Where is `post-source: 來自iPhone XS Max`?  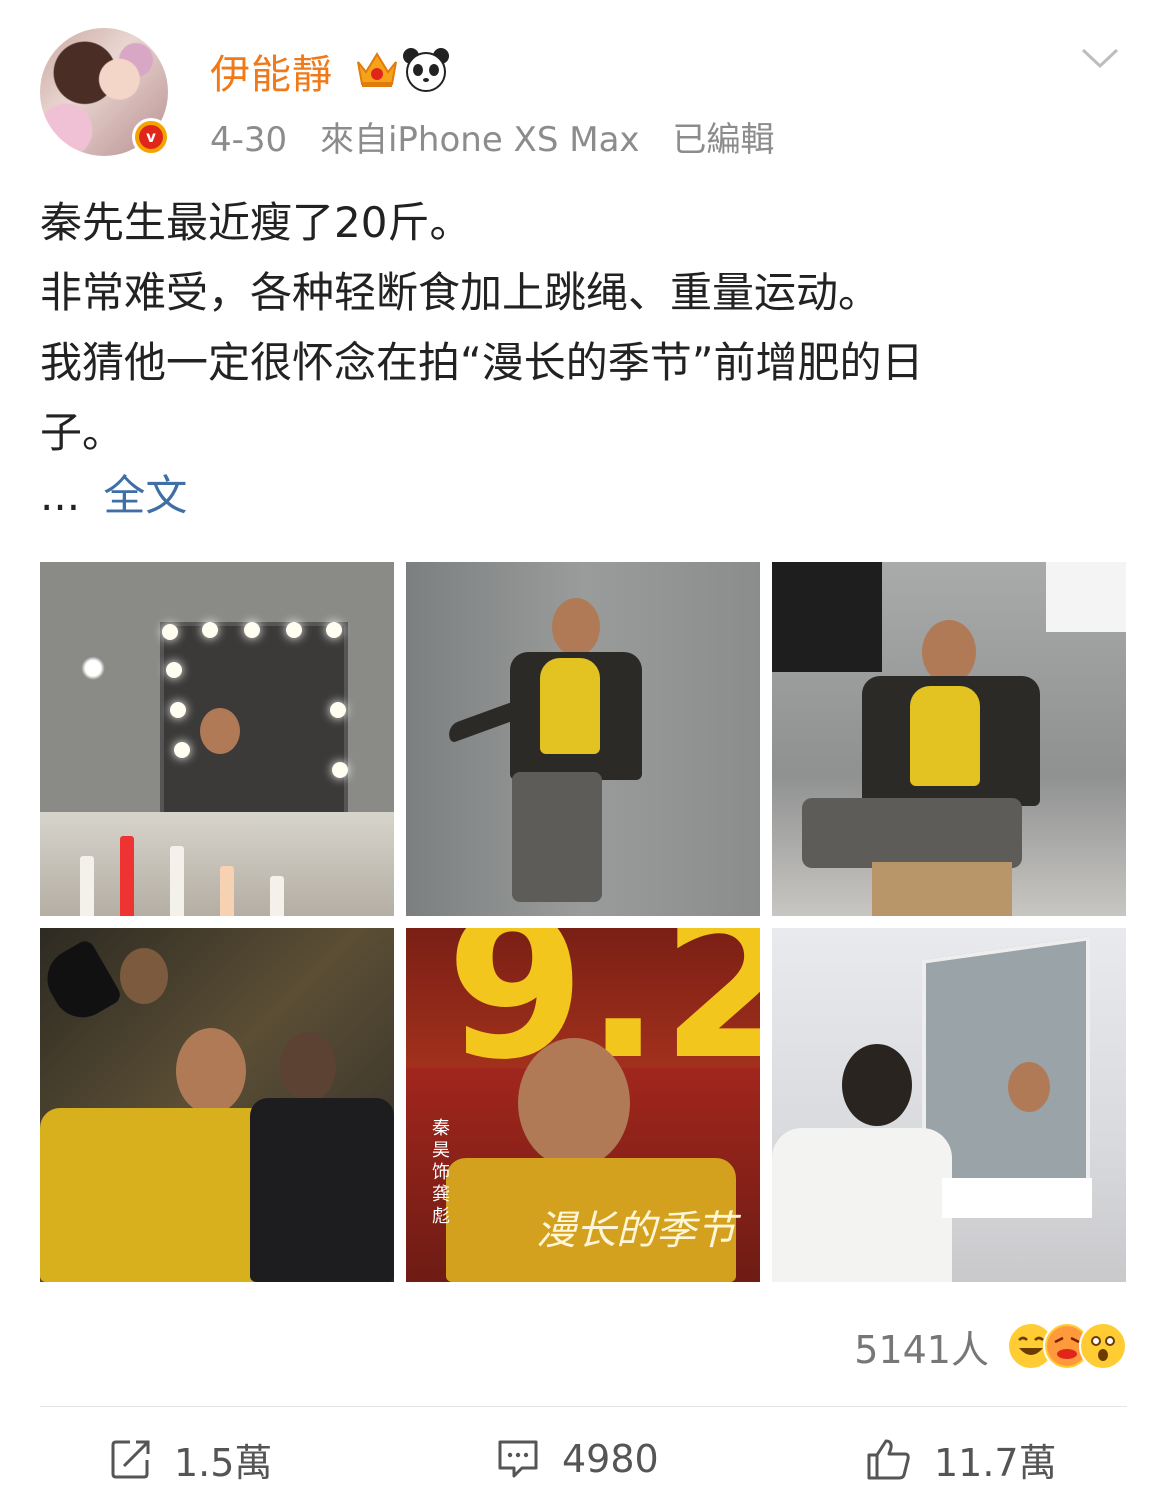
post-source: 來自iPhone XS Max is located at coordinates (479, 140).